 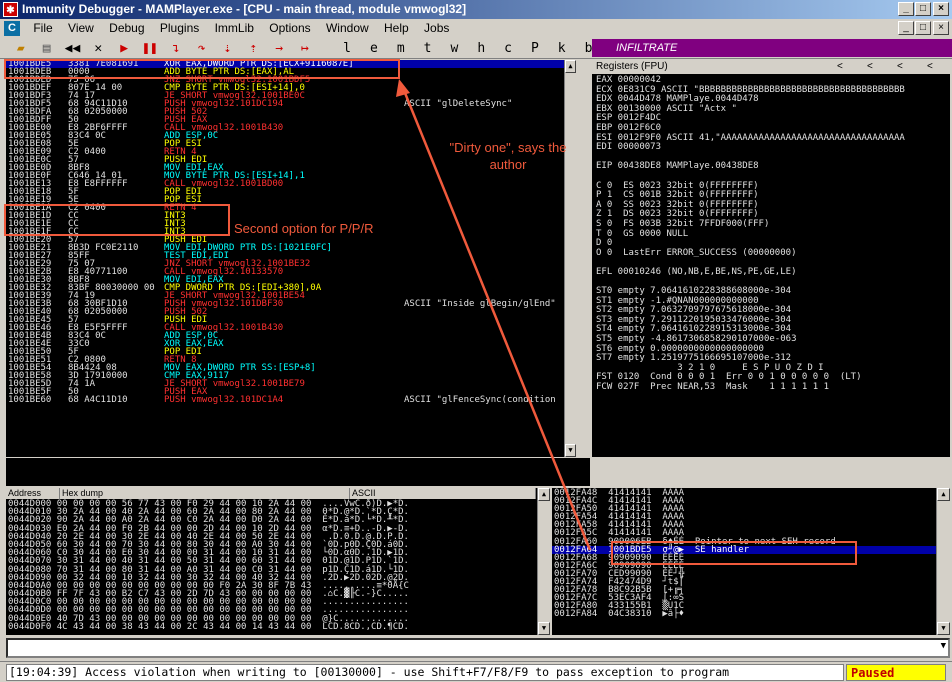 I want to click on disasm-comment: ASCII "glDeleteSync", so click(x=458, y=104).